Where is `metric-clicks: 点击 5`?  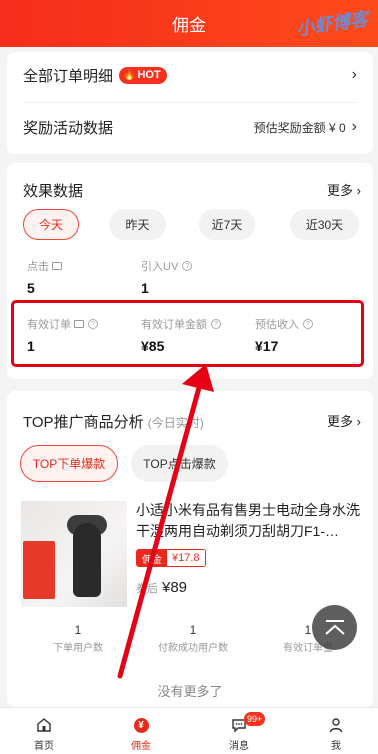 metric-clicks: 点击 5 is located at coordinates (44, 277).